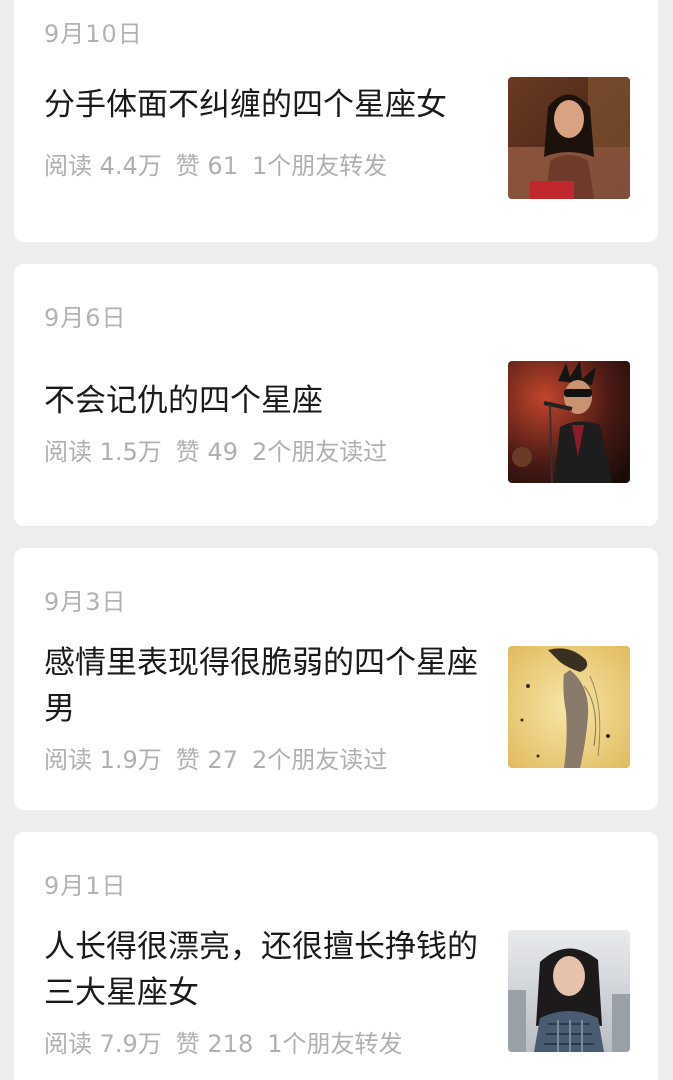 The image size is (673, 1080). Describe the element at coordinates (85, 886) in the screenshot. I see `article-date: 9月1日` at that location.